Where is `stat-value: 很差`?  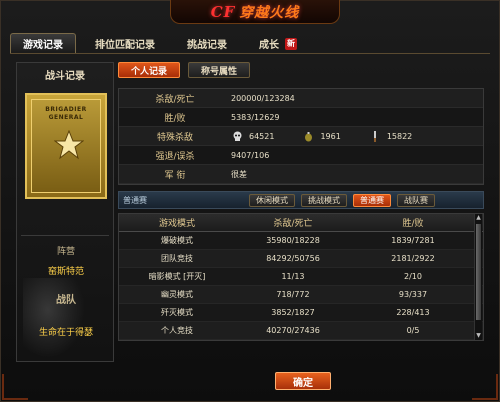
stat-value: 很差 is located at coordinates (239, 174).